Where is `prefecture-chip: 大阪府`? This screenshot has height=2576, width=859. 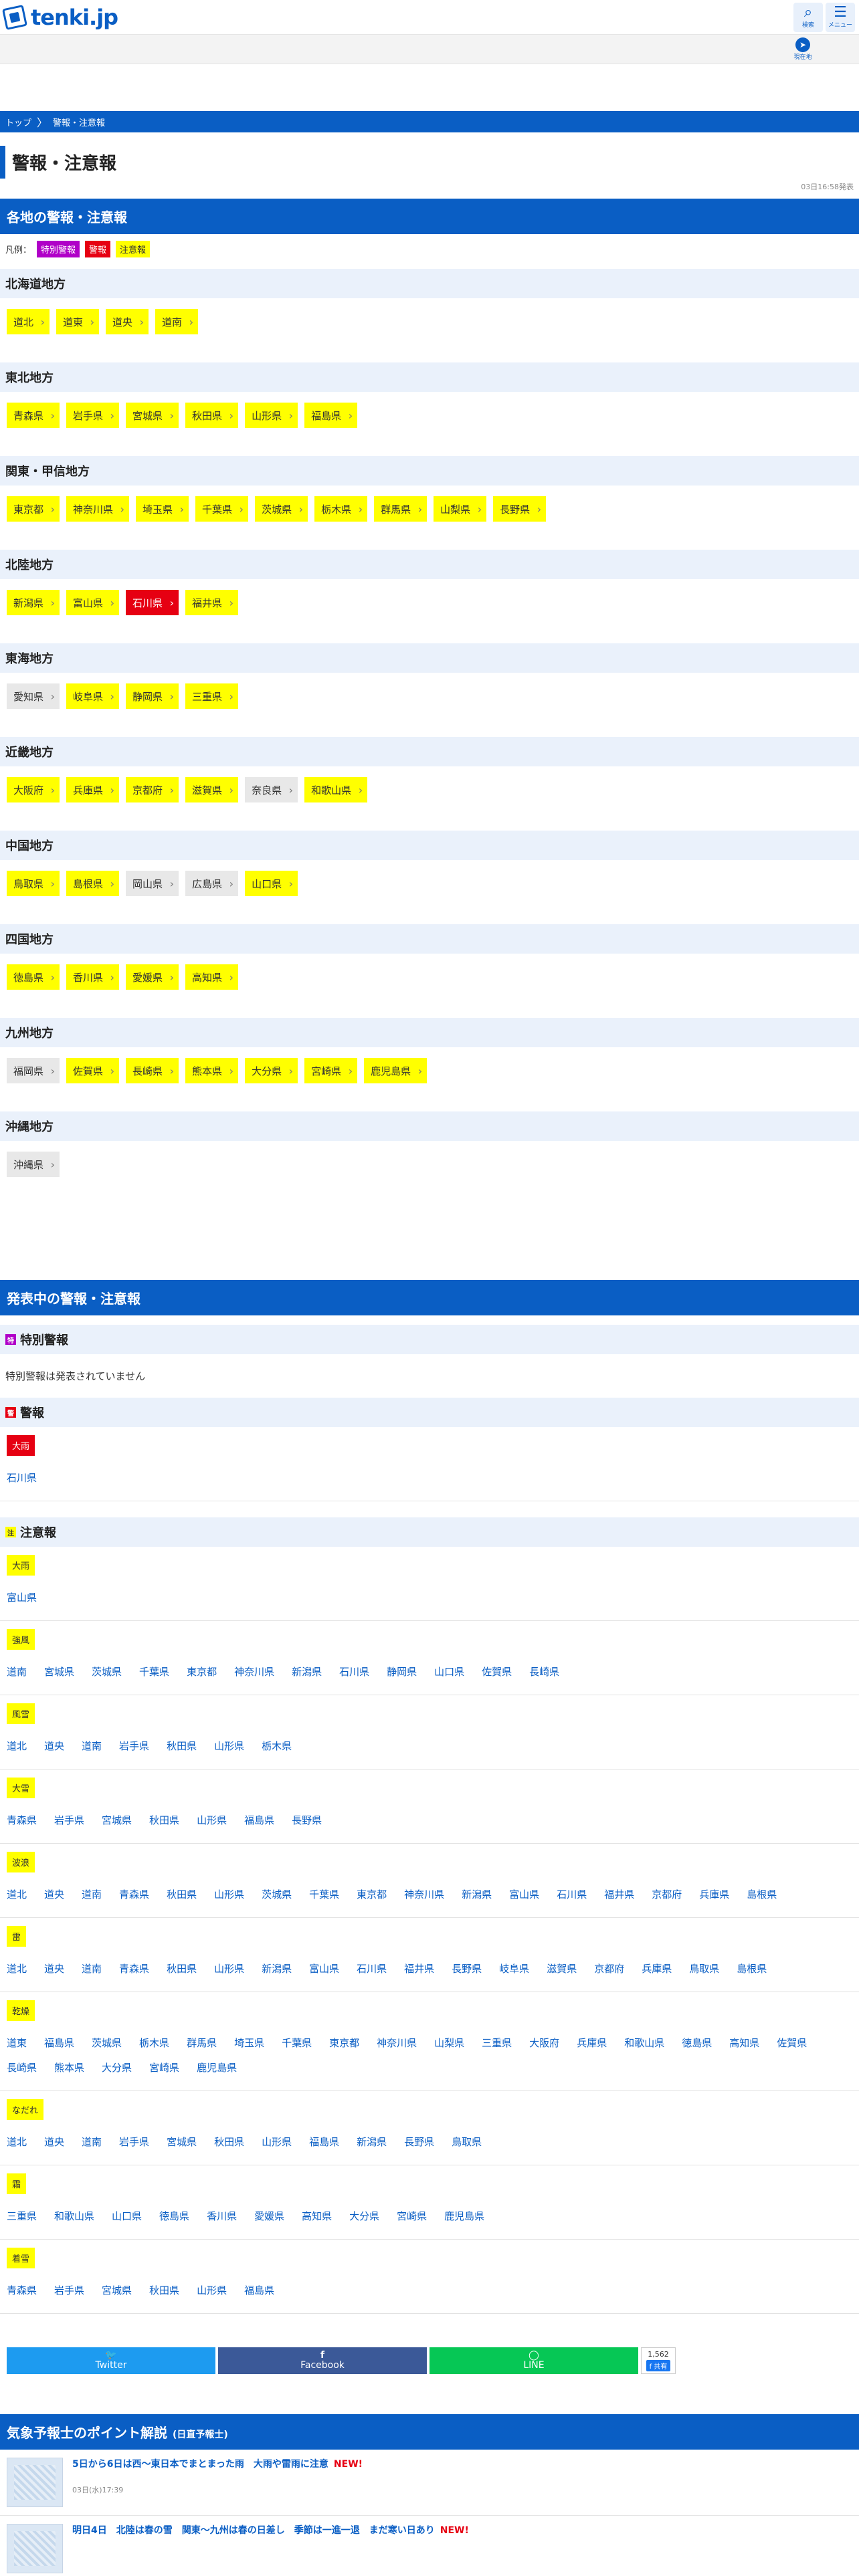 prefecture-chip: 大阪府 is located at coordinates (33, 789).